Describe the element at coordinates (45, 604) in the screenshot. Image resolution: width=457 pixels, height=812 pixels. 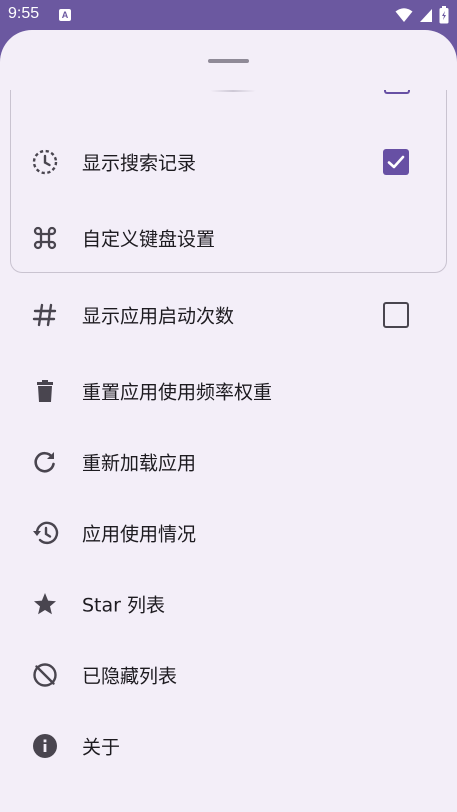
I see `star-icon` at that location.